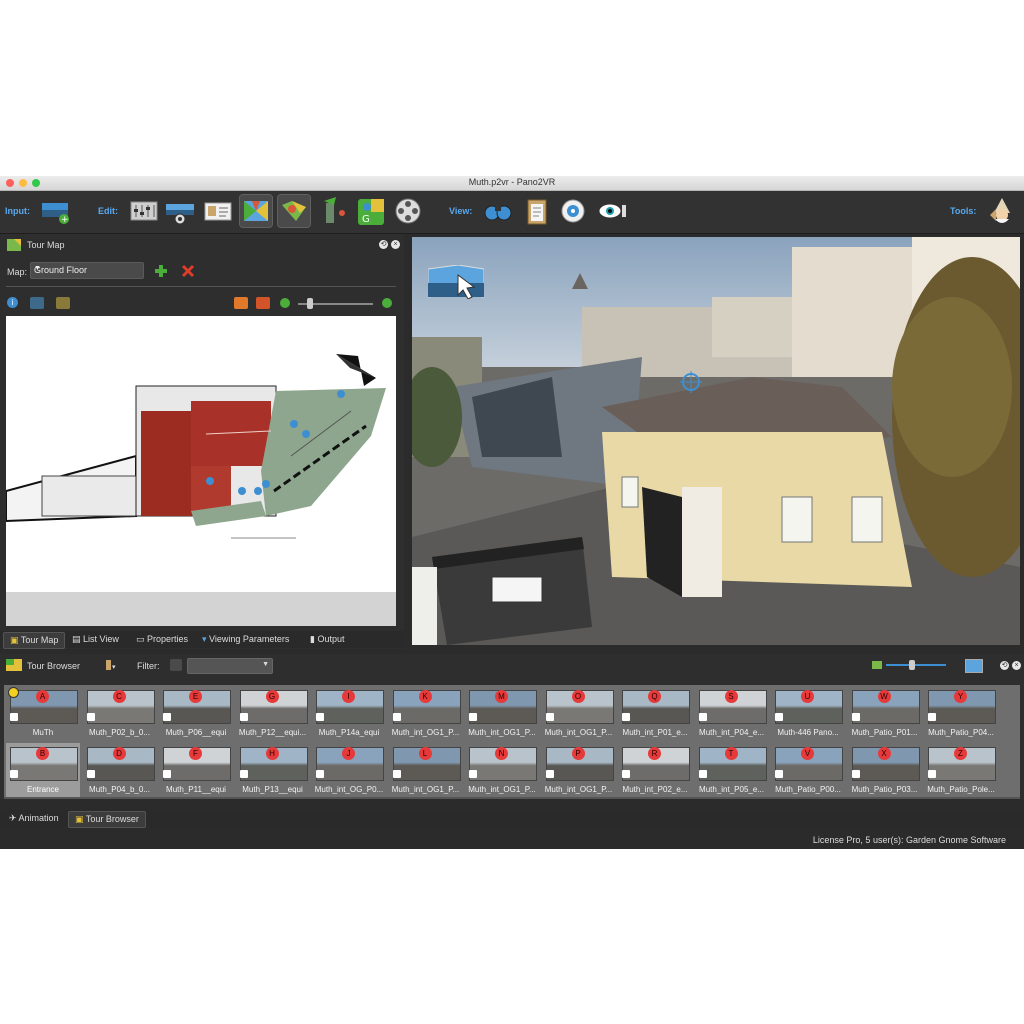  What do you see at coordinates (273, 771) in the screenshot?
I see `panorama-thumbnail-item: H Muth_P13__equi` at bounding box center [273, 771].